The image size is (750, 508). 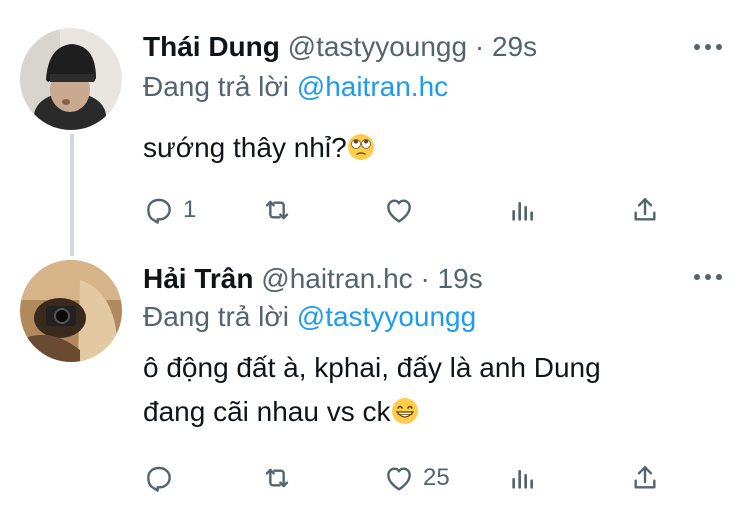 What do you see at coordinates (433, 412) in the screenshot?
I see `tweet-text-line-2: đang cãi nhau vs ck` at bounding box center [433, 412].